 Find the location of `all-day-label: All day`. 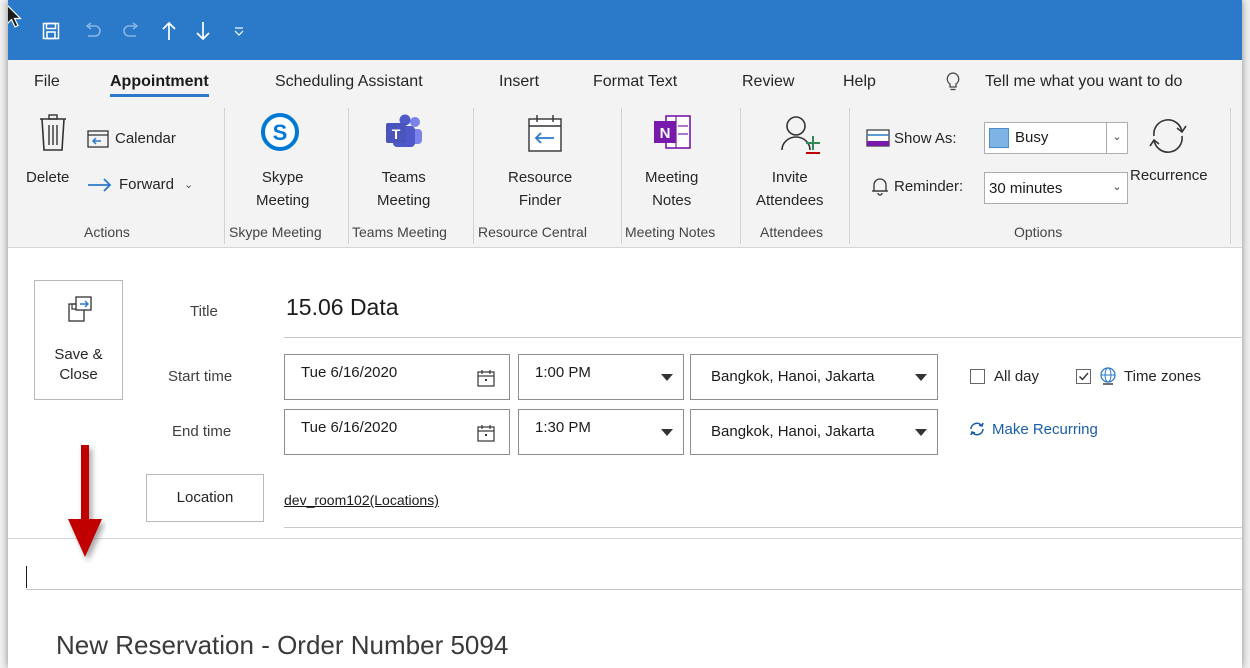

all-day-label: All day is located at coordinates (1017, 376).